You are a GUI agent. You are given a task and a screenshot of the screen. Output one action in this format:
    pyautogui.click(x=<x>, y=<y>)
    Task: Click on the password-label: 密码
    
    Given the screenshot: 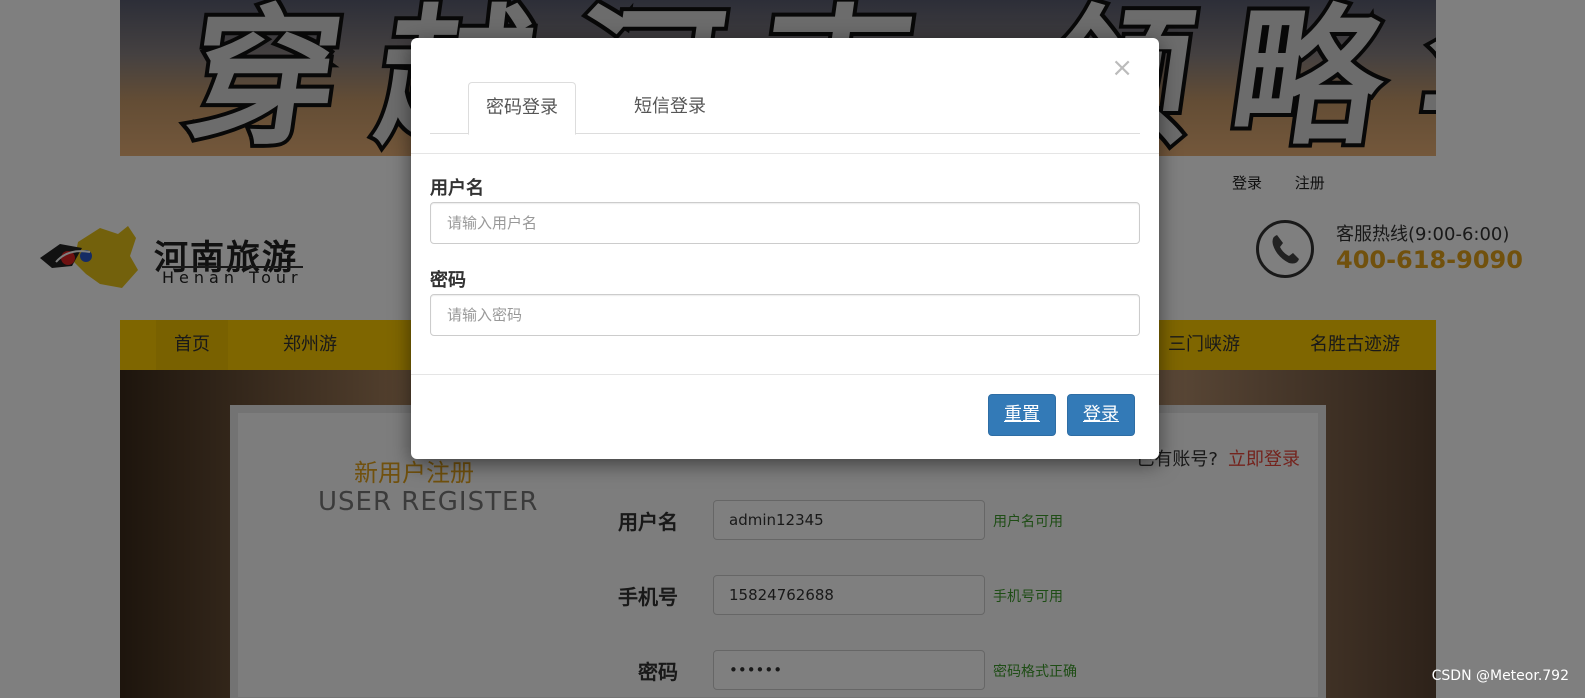 What is the action you would take?
    pyautogui.click(x=448, y=280)
    